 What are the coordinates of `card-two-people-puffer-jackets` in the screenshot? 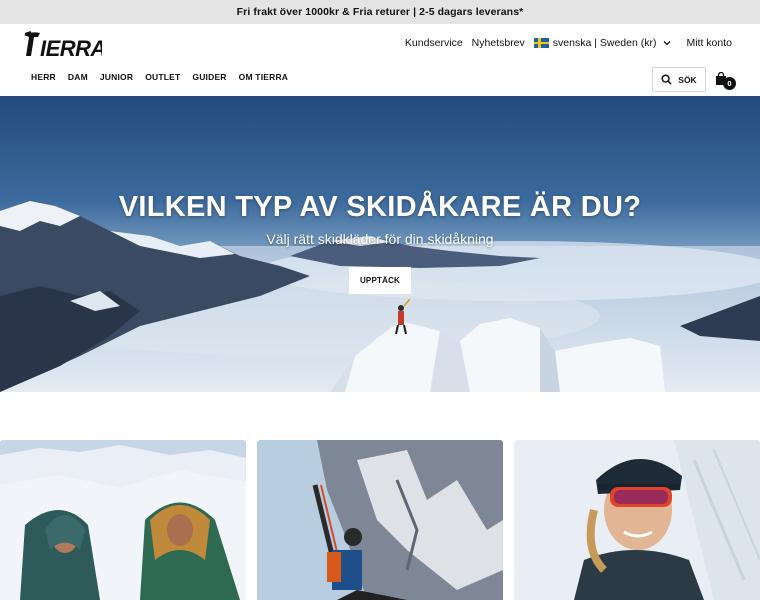 It's located at (123, 520).